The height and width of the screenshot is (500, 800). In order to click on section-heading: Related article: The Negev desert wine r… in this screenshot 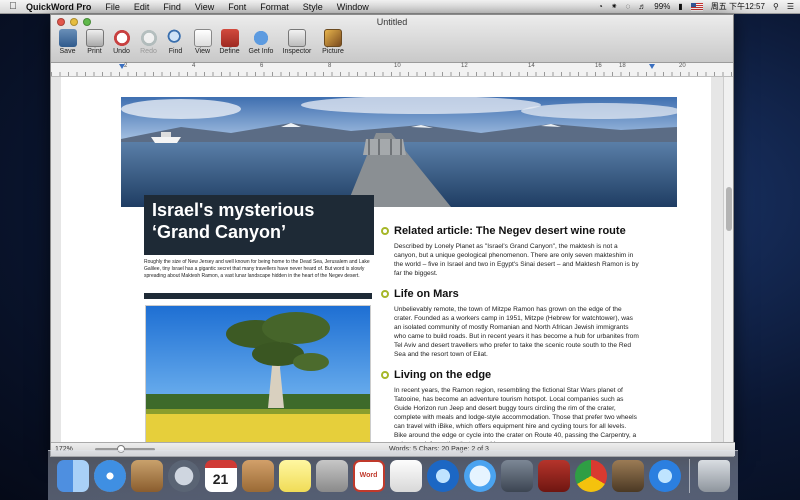, I will do `click(510, 231)`.